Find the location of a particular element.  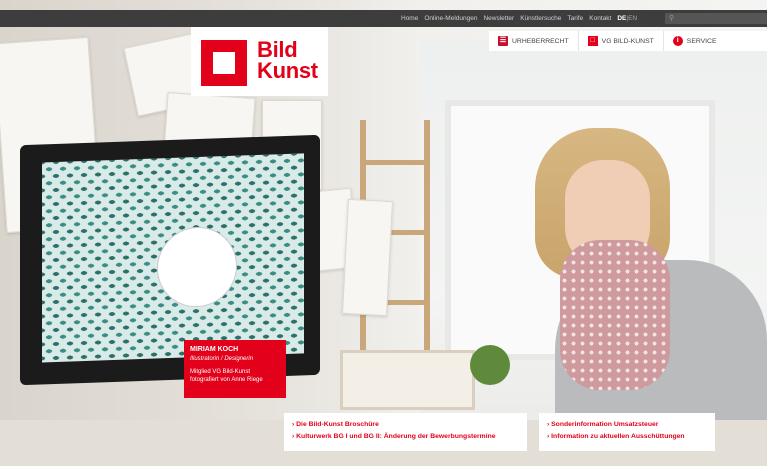

secondary-nav: ☰ URHEBERRECHT □ VG BILD-KUNST i SERVICE is located at coordinates (628, 41).